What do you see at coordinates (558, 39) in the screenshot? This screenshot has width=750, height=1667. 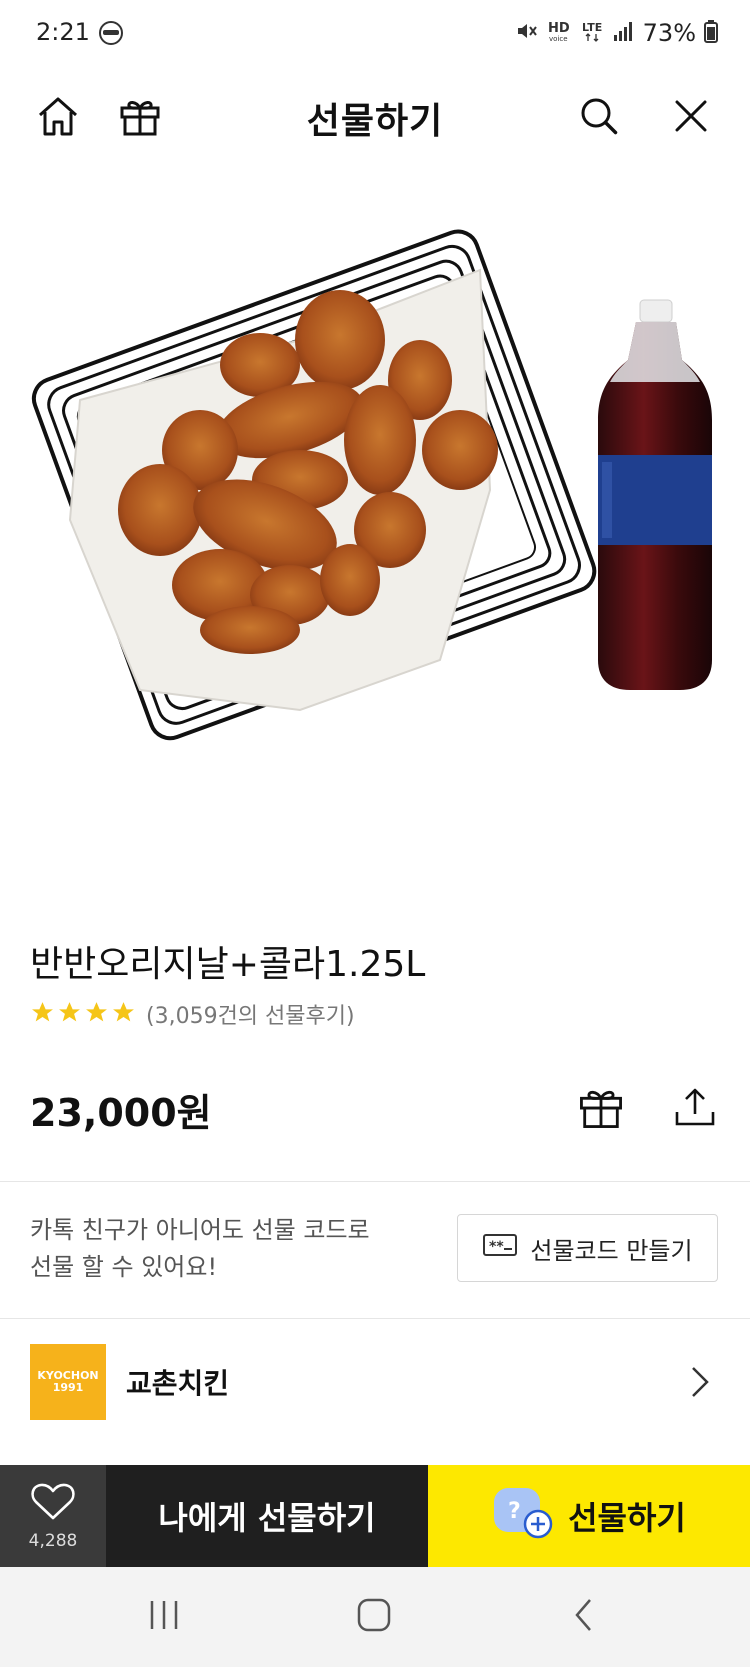 I see `svg-text: voice` at bounding box center [558, 39].